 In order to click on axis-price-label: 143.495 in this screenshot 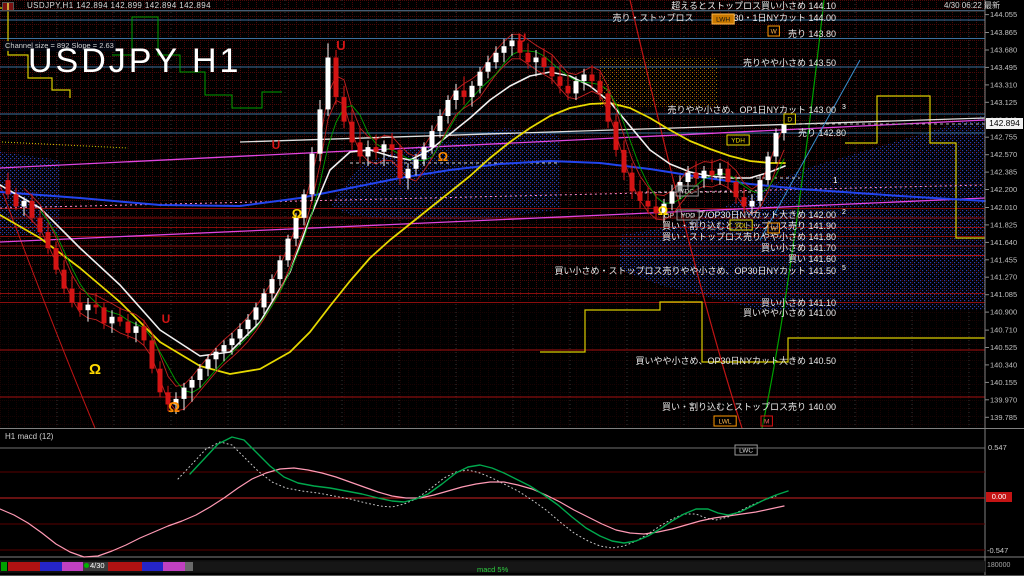, I will do `click(1003, 67)`.